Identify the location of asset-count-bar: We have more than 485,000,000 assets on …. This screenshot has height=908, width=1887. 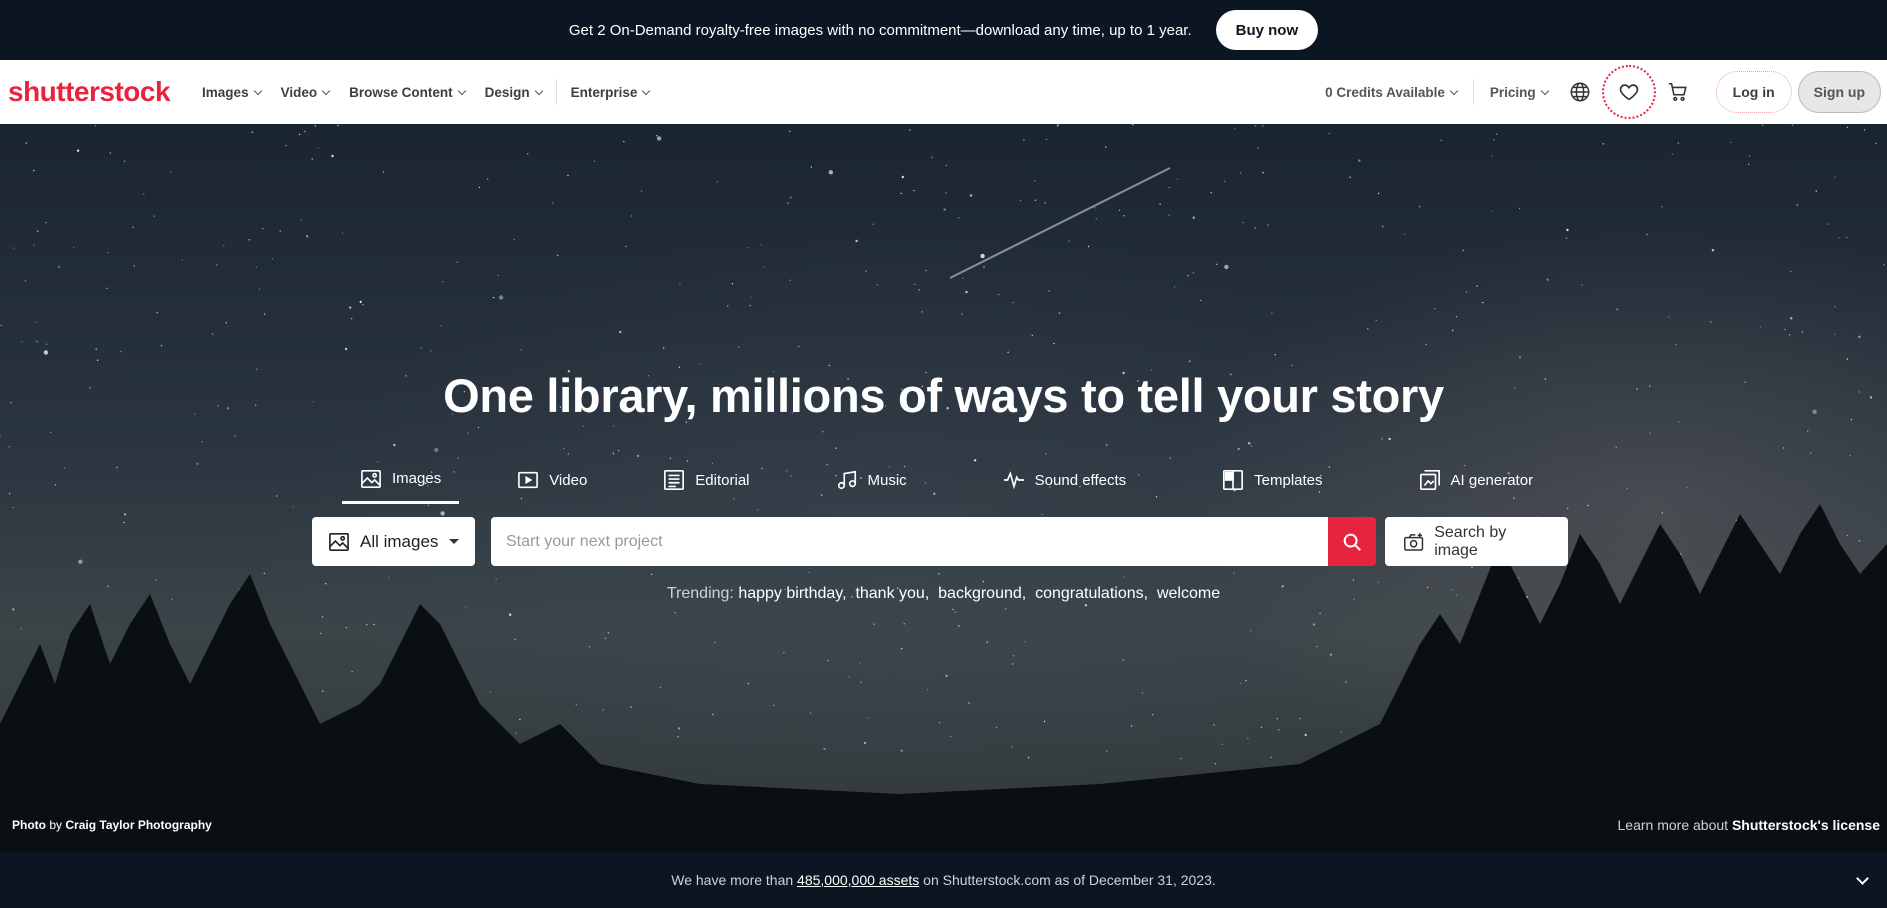
(943, 880).